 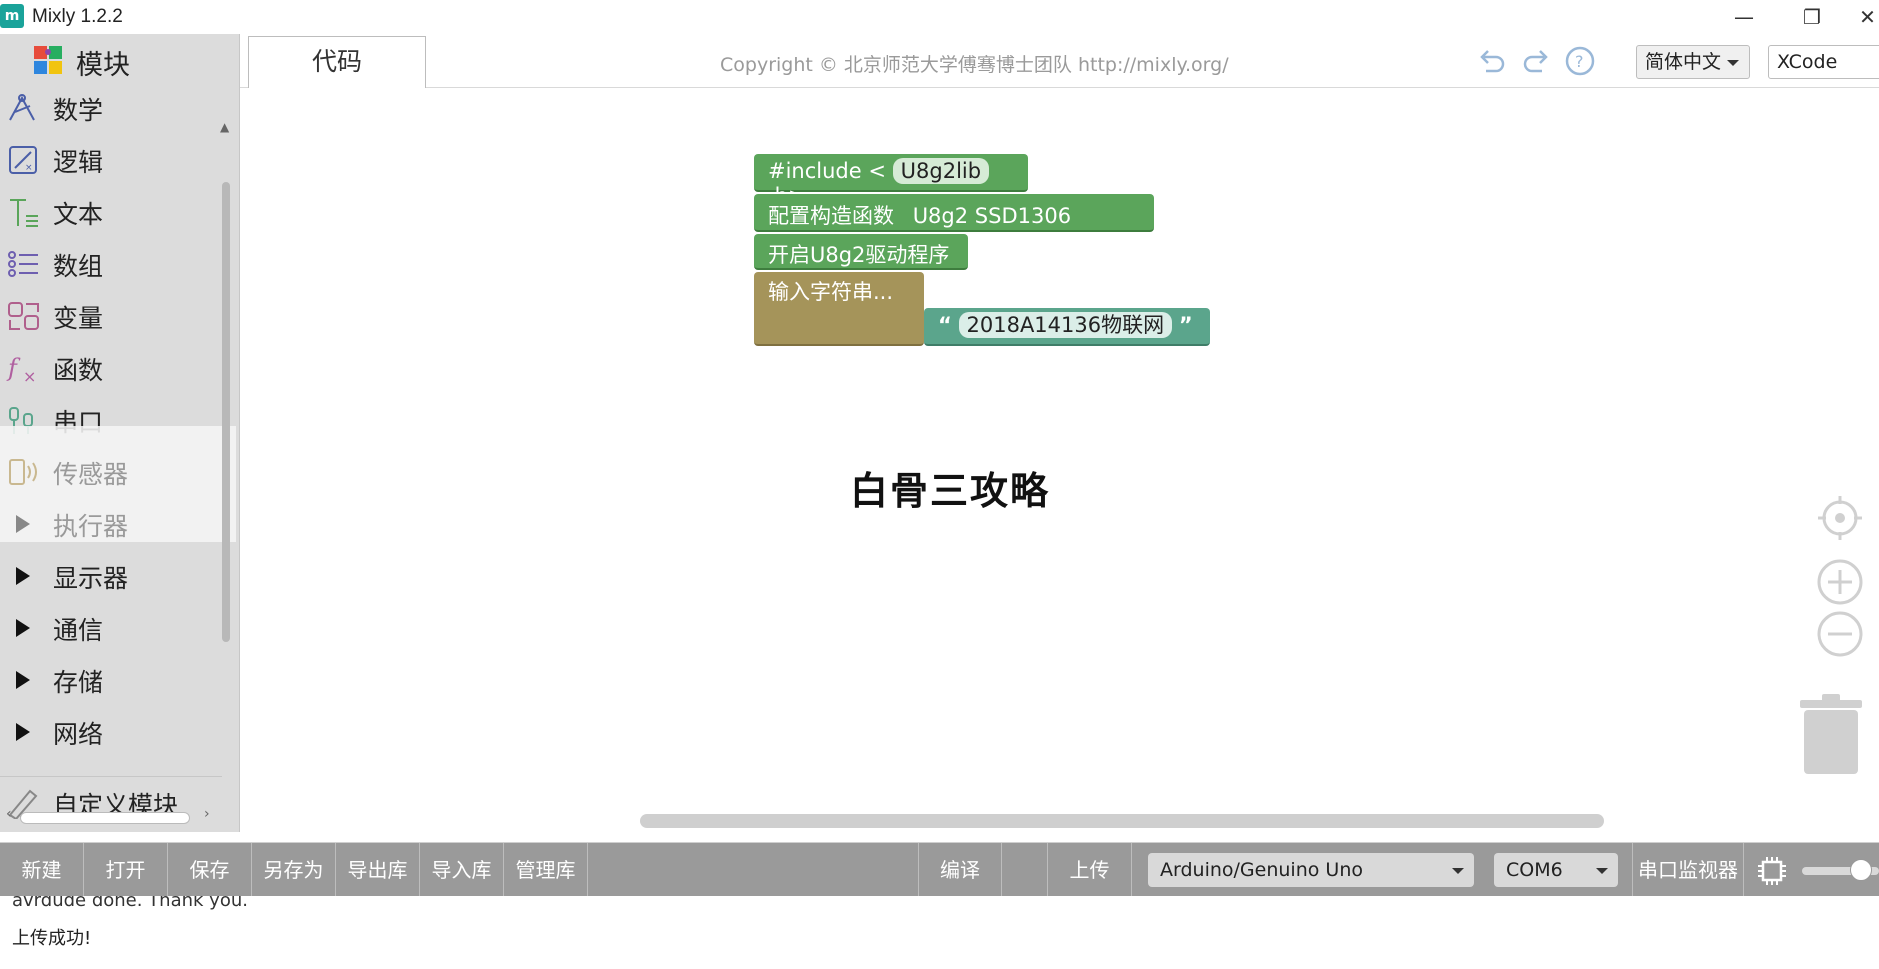 What do you see at coordinates (111, 212) in the screenshot?
I see `sidebar-item-text: 文本` at bounding box center [111, 212].